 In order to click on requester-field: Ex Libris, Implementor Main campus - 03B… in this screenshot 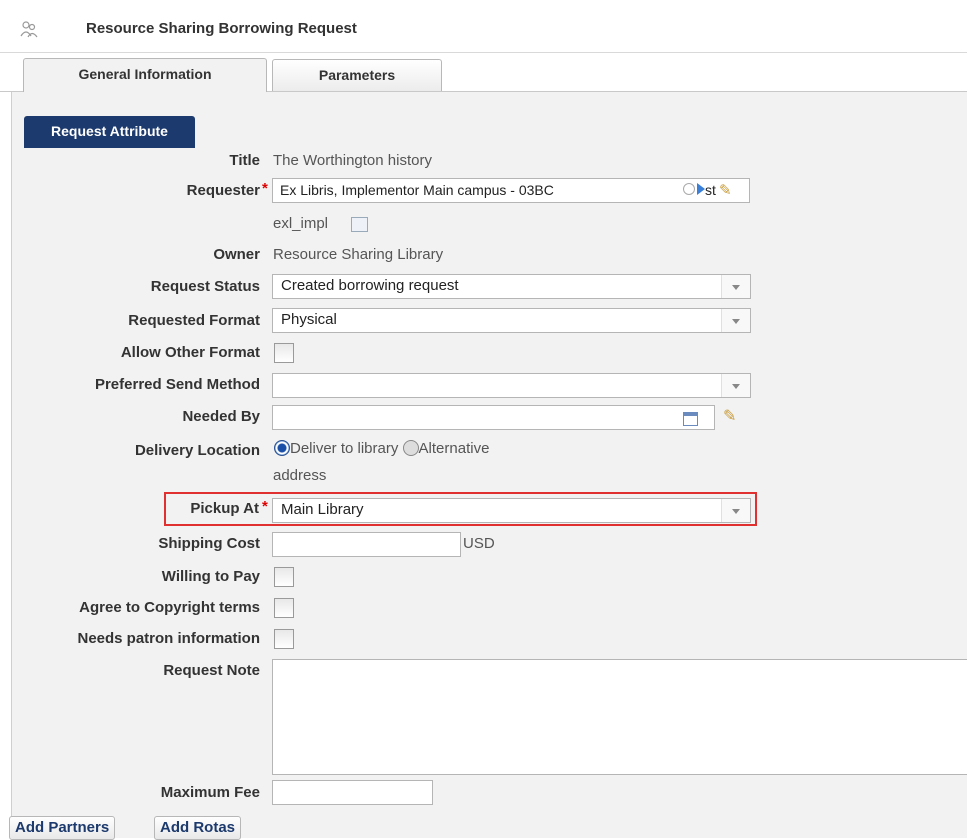, I will do `click(511, 190)`.